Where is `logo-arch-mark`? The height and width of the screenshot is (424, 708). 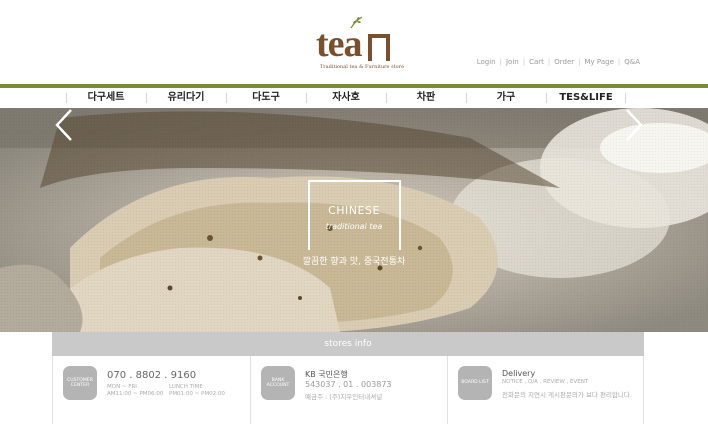 logo-arch-mark is located at coordinates (379, 47).